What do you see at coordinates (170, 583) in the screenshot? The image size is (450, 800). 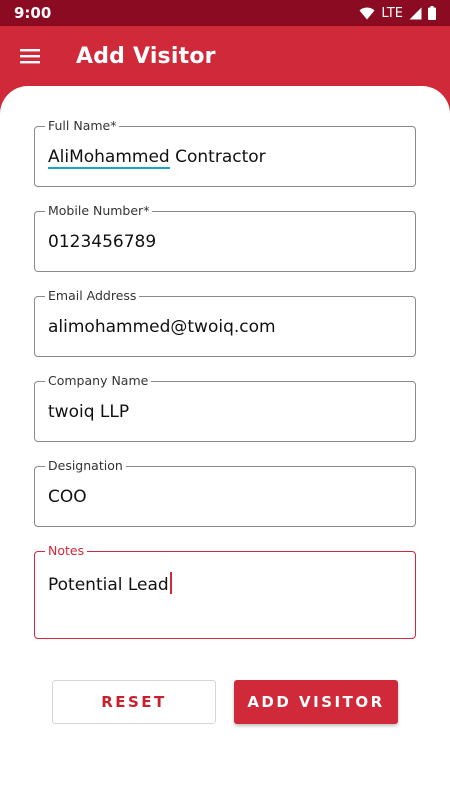 I see `text-cursor` at bounding box center [170, 583].